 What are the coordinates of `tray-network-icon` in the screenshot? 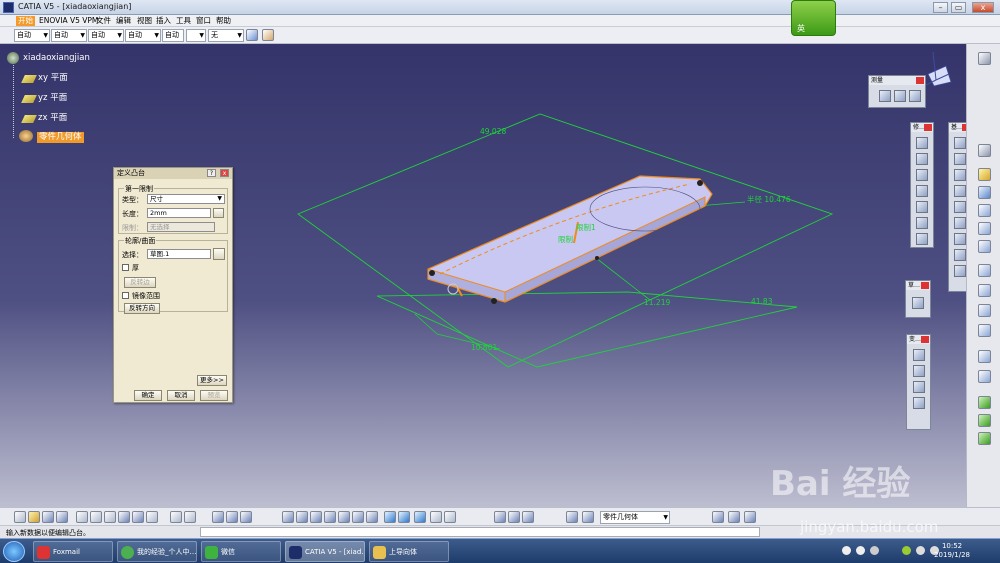 It's located at (860, 550).